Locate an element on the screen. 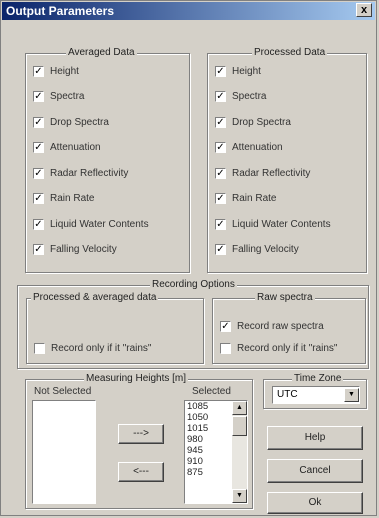  help-button: Help is located at coordinates (315, 438).